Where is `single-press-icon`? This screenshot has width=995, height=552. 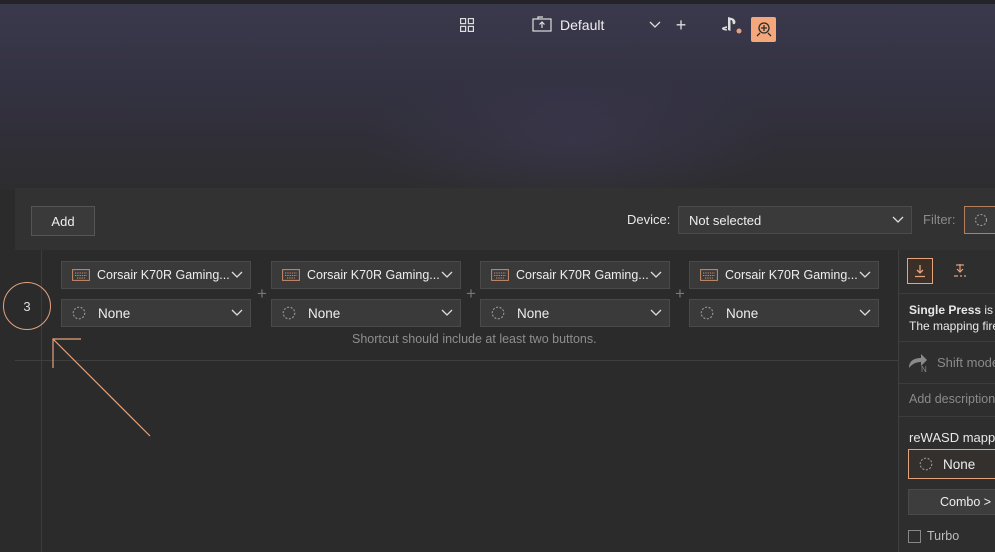 single-press-icon is located at coordinates (920, 271).